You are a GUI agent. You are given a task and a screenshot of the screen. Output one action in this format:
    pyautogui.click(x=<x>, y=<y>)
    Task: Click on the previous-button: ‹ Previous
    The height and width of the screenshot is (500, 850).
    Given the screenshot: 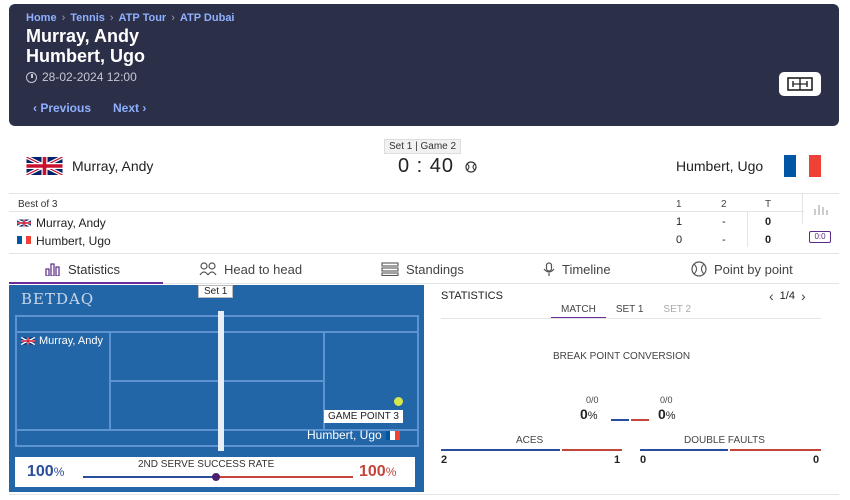 What is the action you would take?
    pyautogui.click(x=62, y=108)
    